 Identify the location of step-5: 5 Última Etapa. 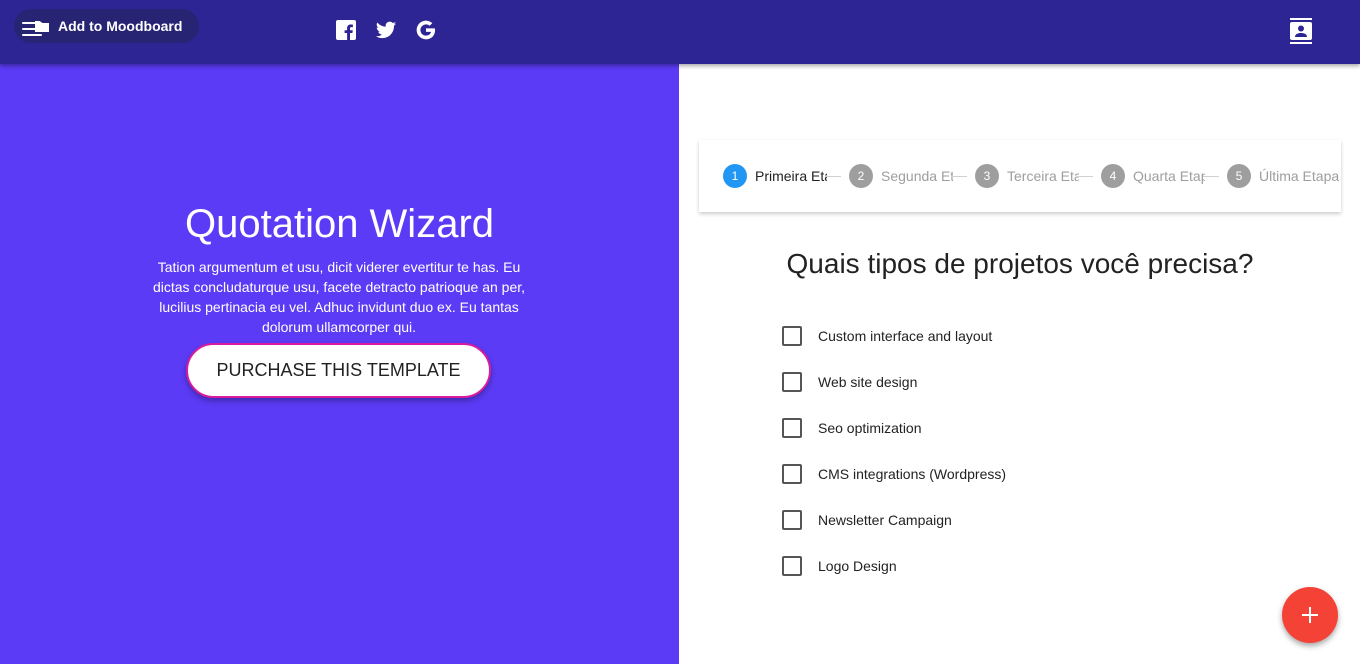
(1283, 176).